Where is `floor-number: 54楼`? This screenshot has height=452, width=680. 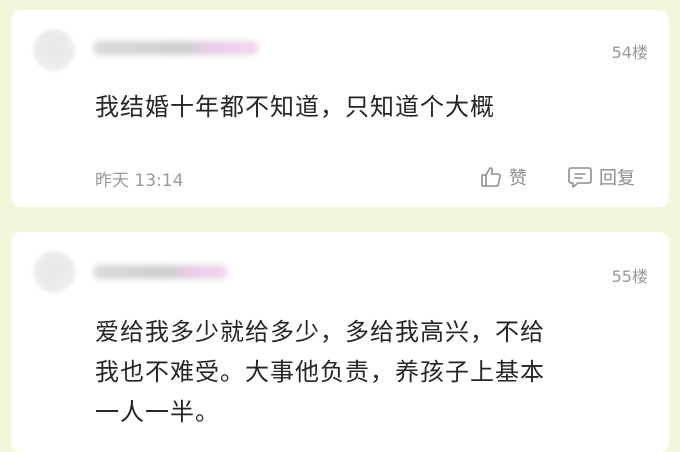
floor-number: 54楼 is located at coordinates (629, 52).